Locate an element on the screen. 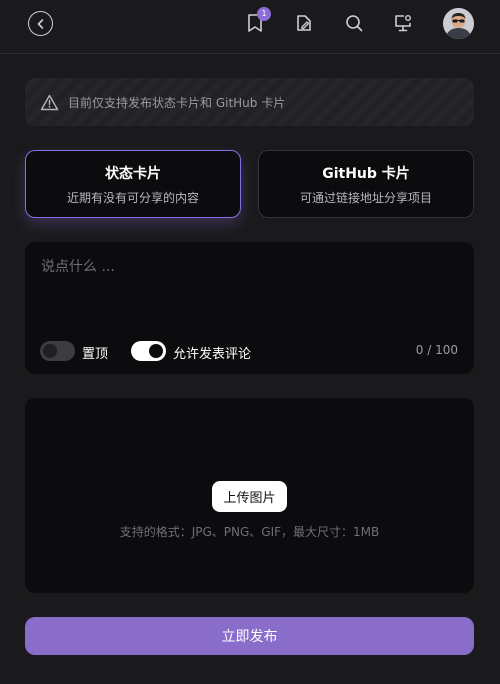  notification-badge: 1 is located at coordinates (264, 14).